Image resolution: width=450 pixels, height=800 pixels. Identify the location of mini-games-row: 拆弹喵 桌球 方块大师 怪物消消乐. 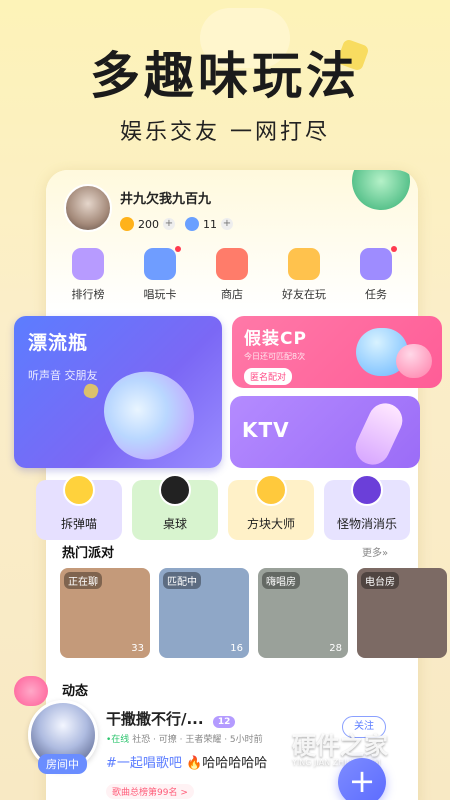
(223, 507).